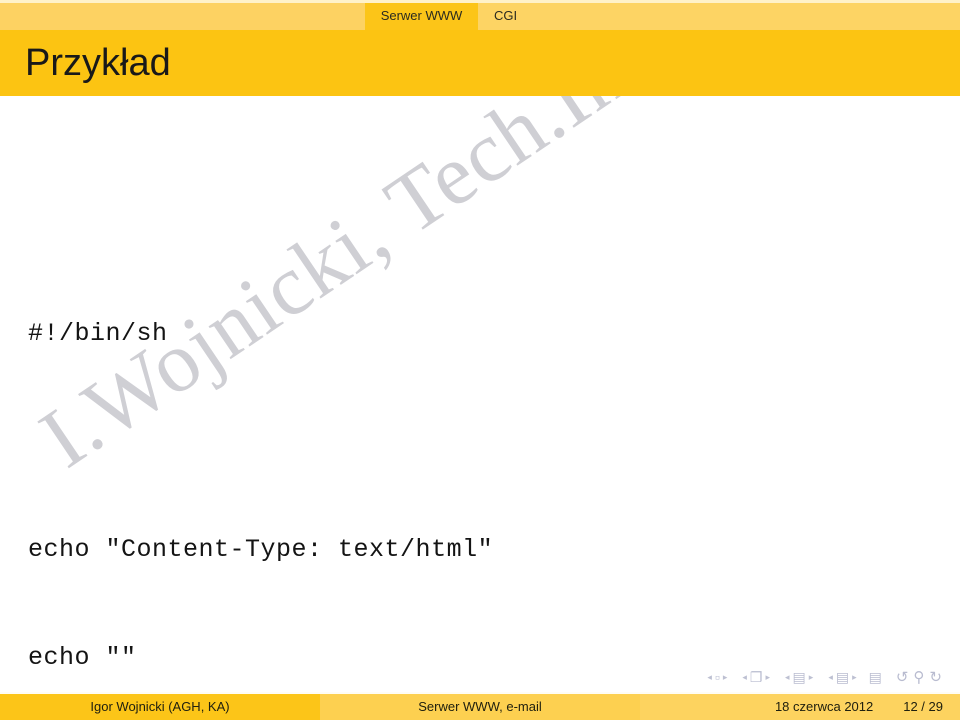  I want to click on nav-spacer-right, so click(754, 15).